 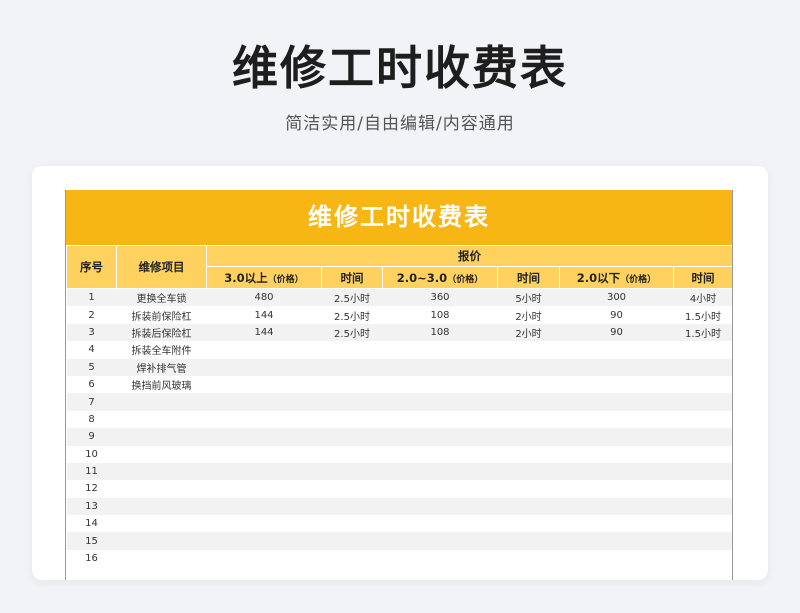 I want to click on cell-seq: 6, so click(x=91, y=384).